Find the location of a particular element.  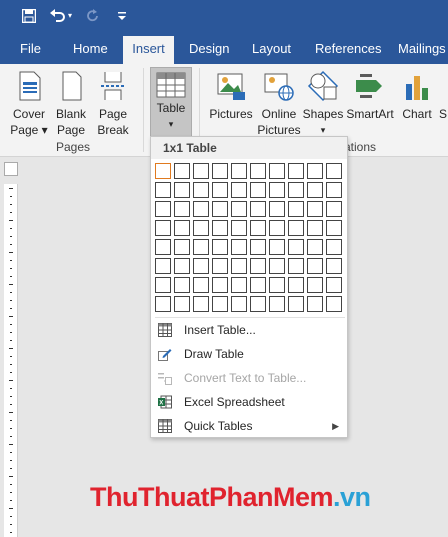

chart-button: Chart is located at coordinates (417, 93).